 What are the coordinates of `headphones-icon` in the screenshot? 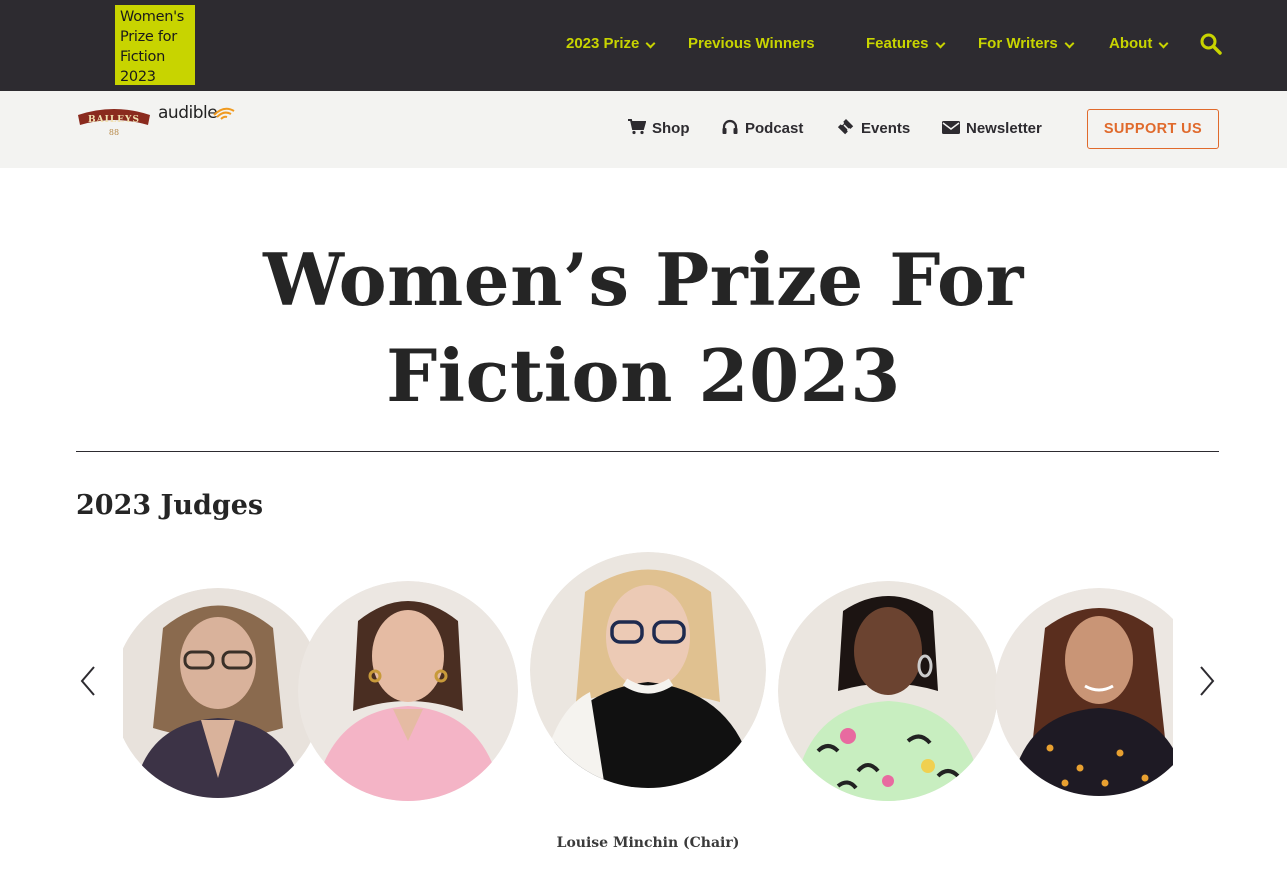 It's located at (730, 126).